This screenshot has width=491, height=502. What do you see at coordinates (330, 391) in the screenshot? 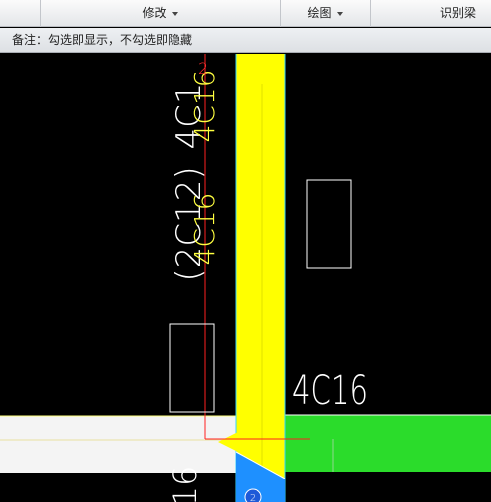
I see `rebar-label-right: 4C16` at bounding box center [330, 391].